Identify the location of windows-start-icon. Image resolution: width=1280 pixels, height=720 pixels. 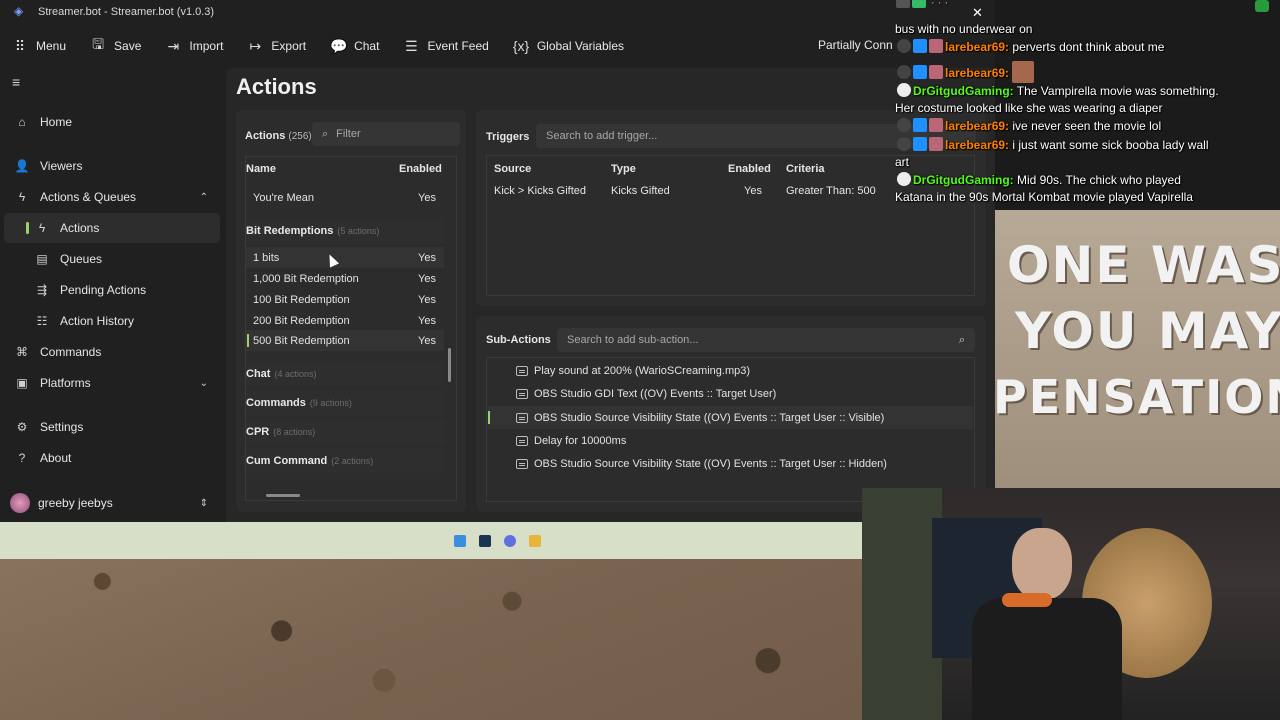
(460, 541).